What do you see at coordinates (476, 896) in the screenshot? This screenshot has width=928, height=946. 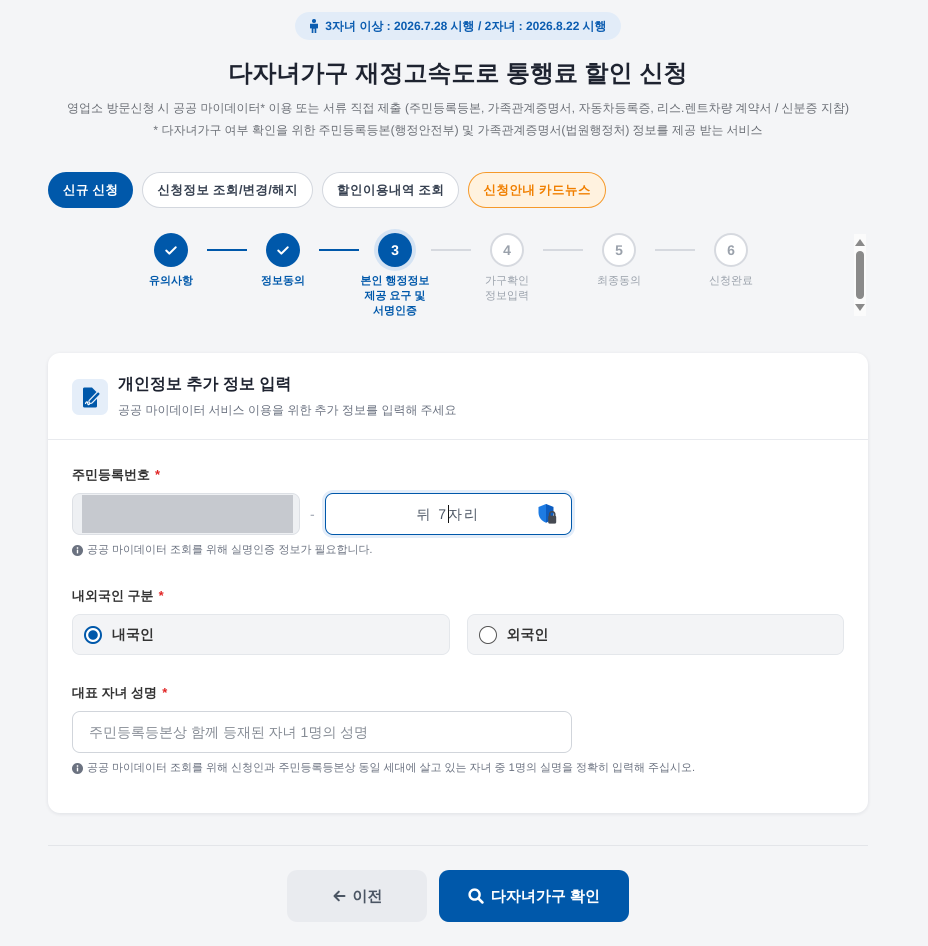 I see `search-icon` at bounding box center [476, 896].